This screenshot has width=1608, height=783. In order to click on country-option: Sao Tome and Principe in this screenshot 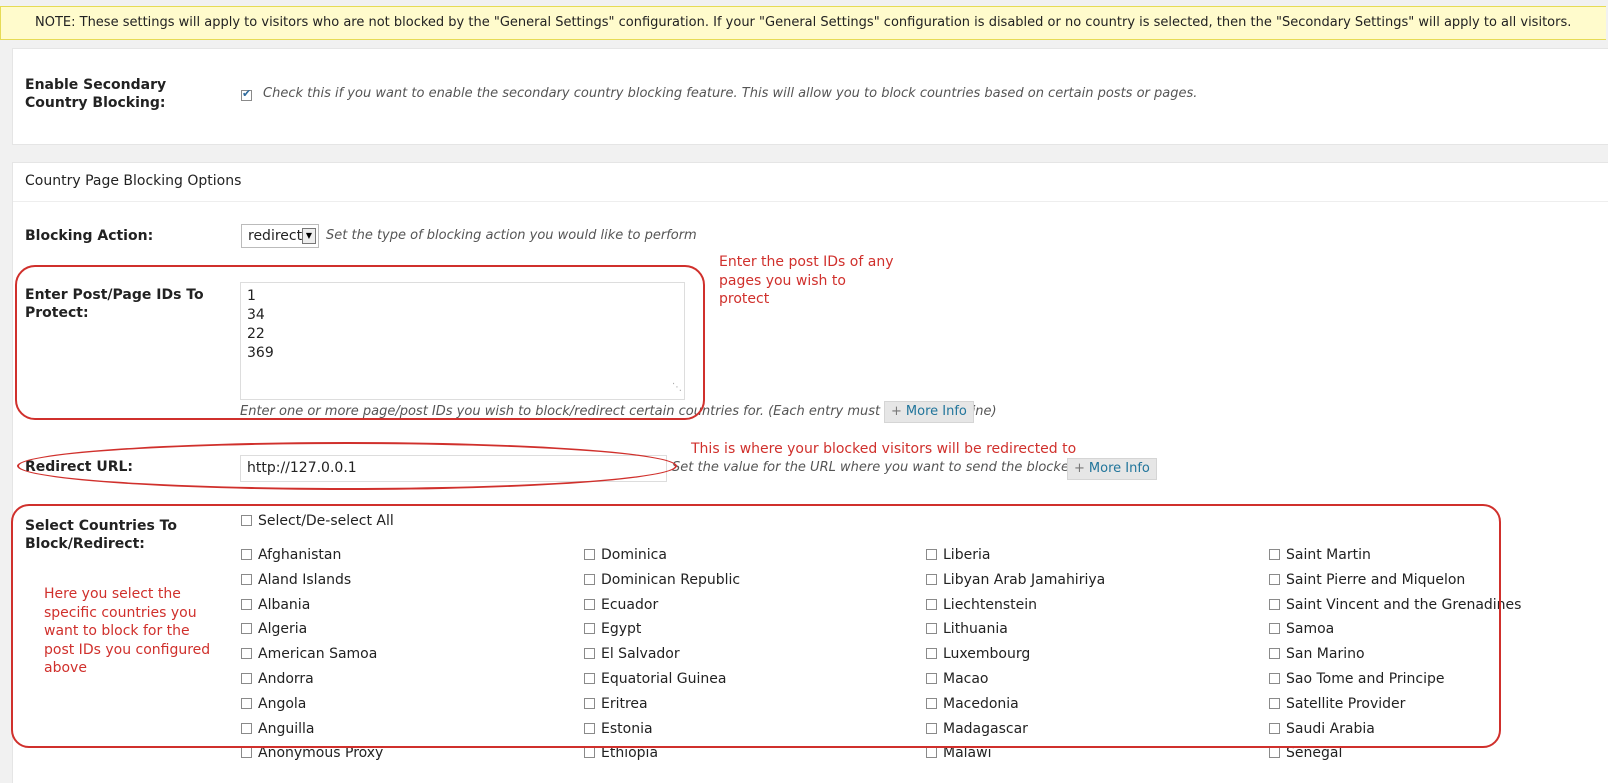, I will do `click(1357, 679)`.